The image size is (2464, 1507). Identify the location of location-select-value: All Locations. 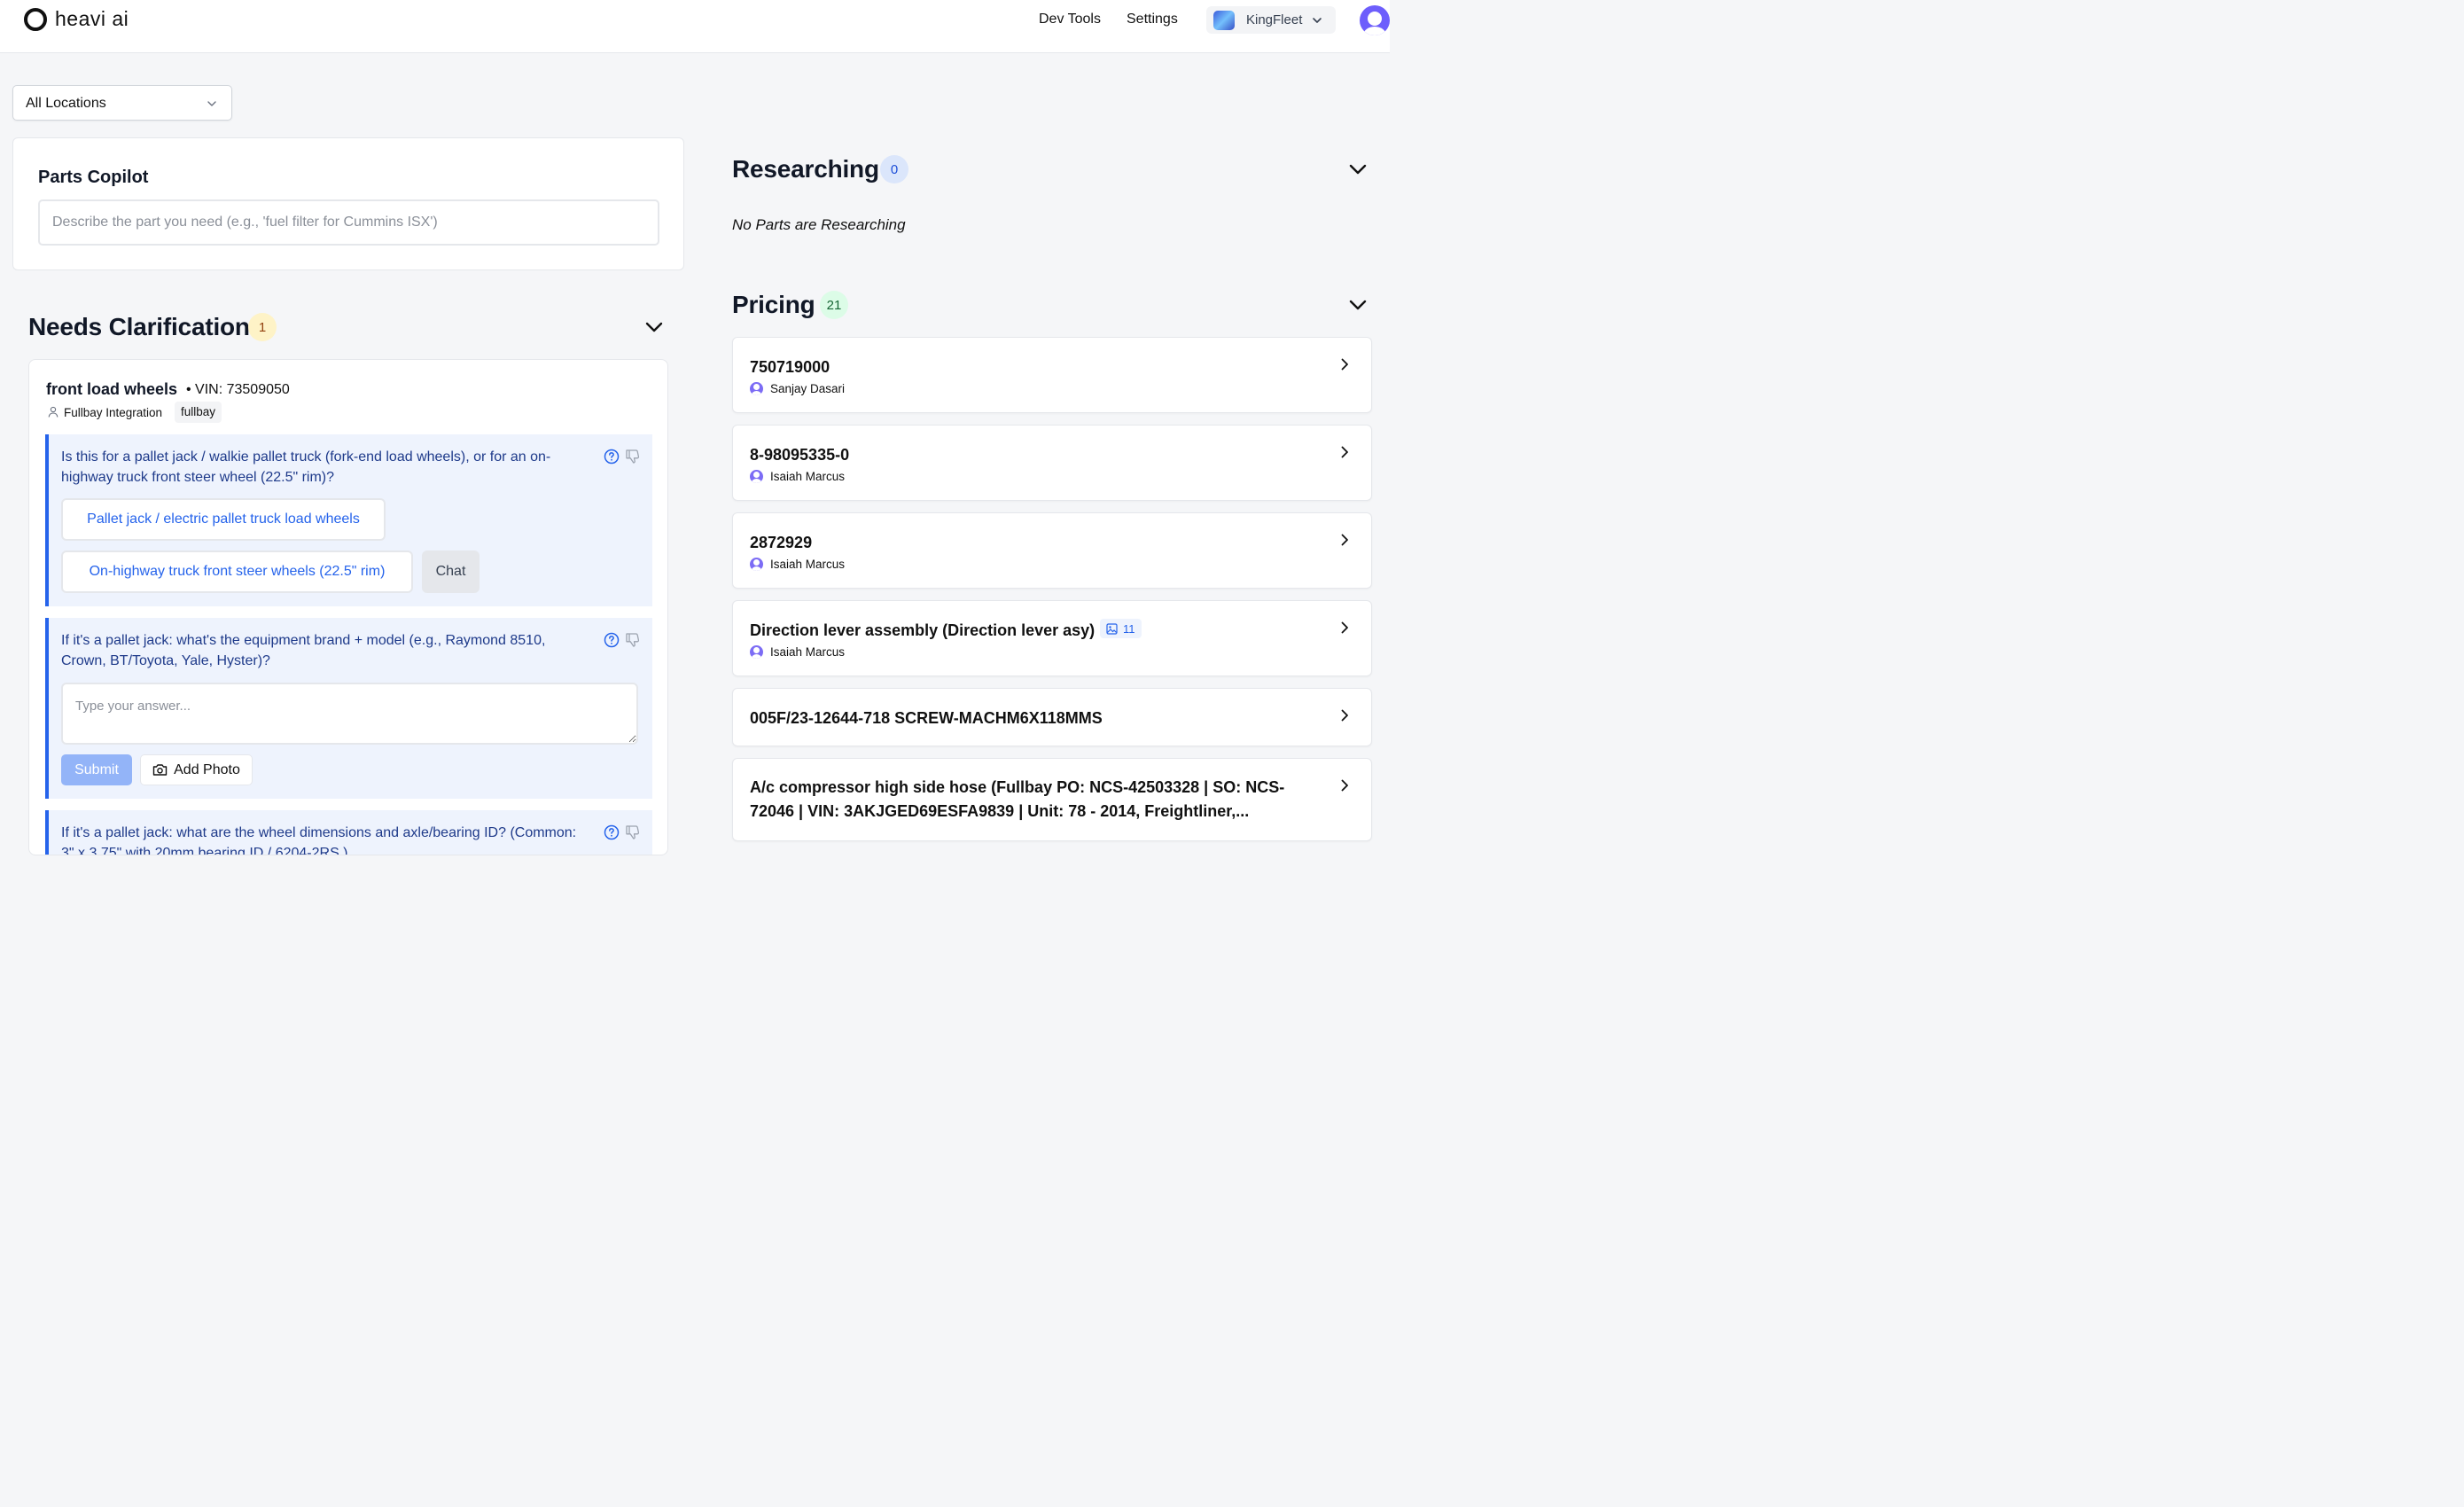
(66, 103).